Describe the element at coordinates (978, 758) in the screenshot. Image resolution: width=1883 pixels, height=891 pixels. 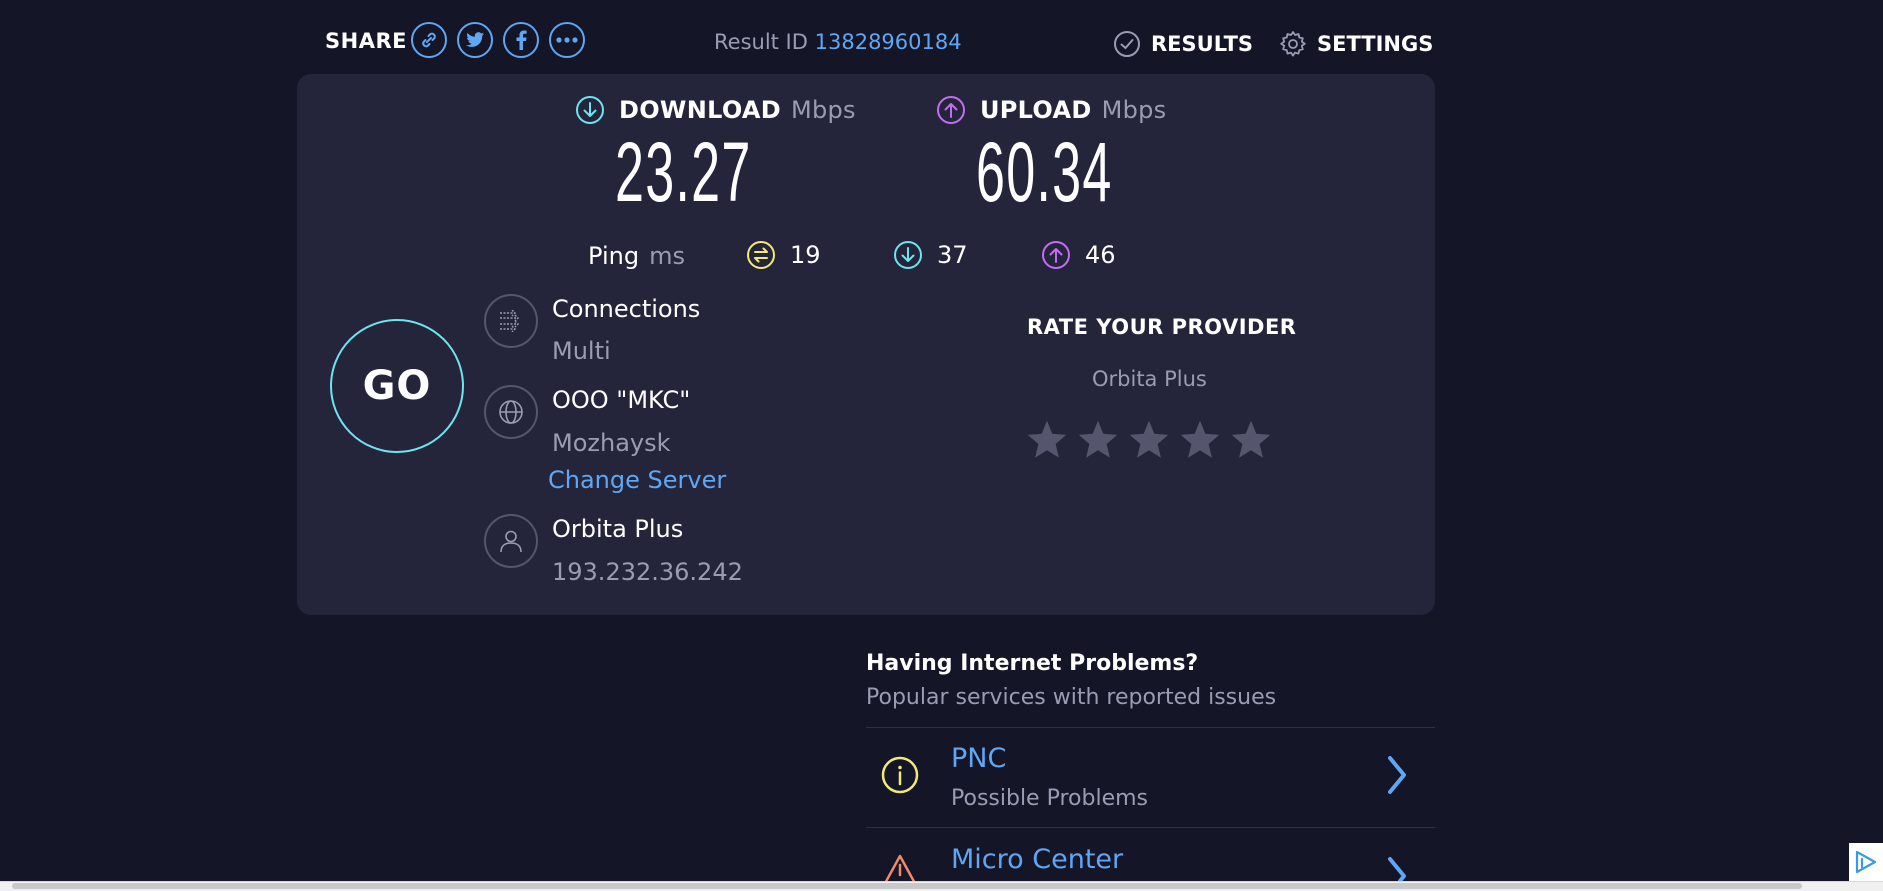
I see `problem-name-pnc: PNC` at that location.